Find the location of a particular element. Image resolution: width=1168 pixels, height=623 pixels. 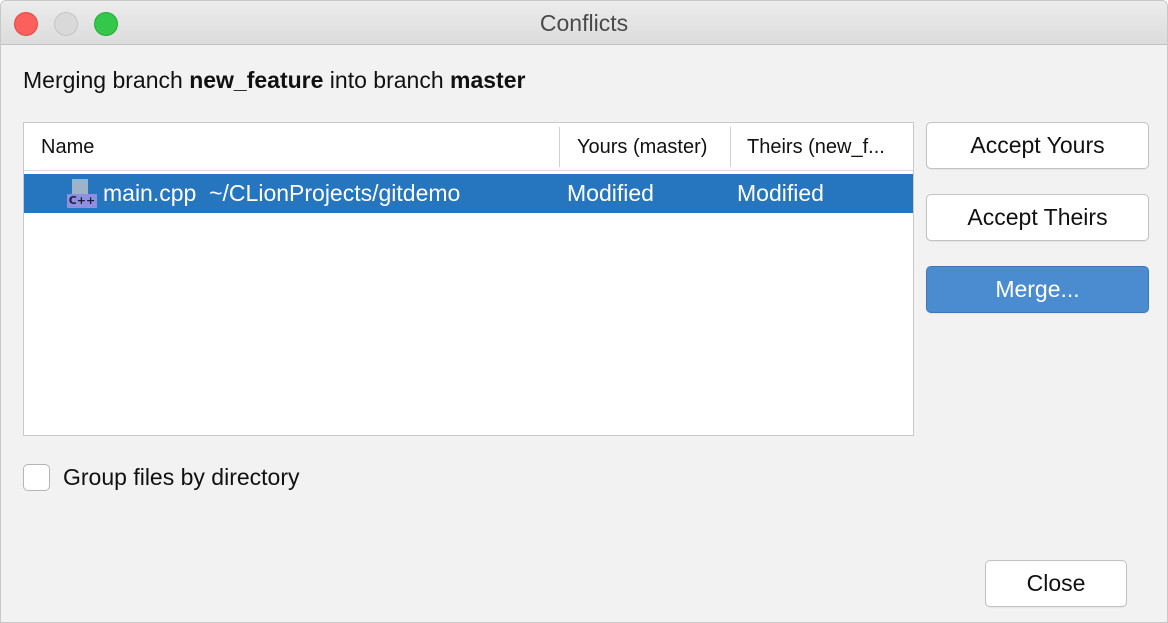

file-name: main.cpp is located at coordinates (150, 193).